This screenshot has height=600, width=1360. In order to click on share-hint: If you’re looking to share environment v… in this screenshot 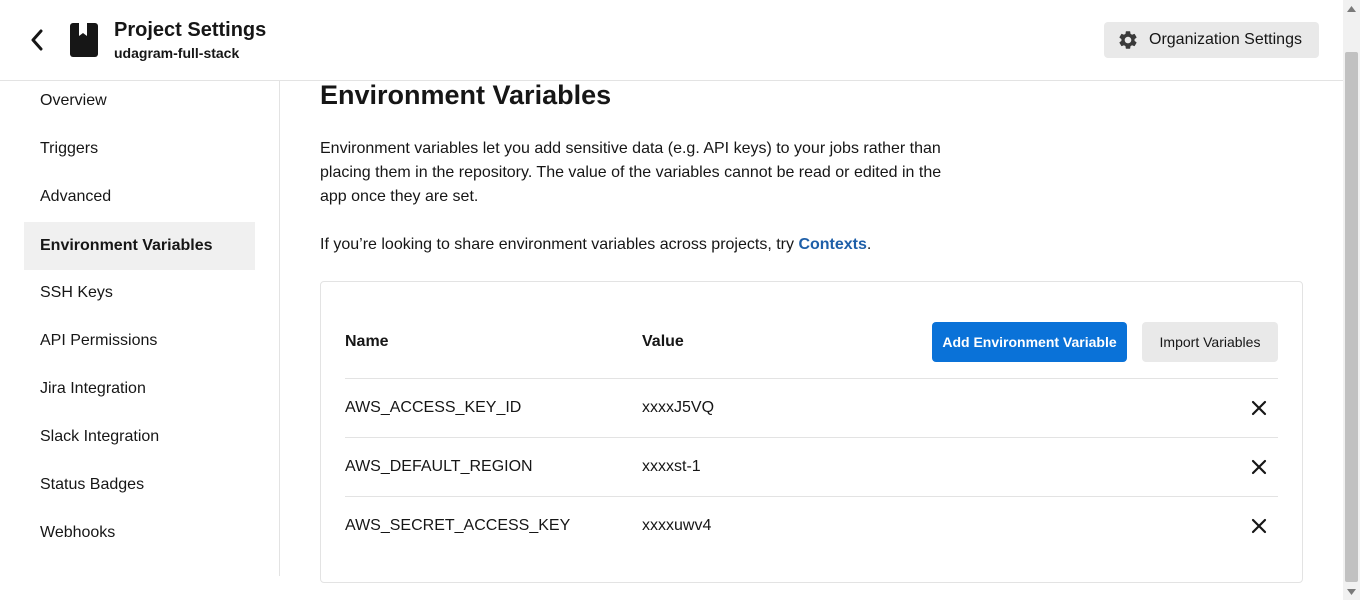, I will do `click(595, 245)`.